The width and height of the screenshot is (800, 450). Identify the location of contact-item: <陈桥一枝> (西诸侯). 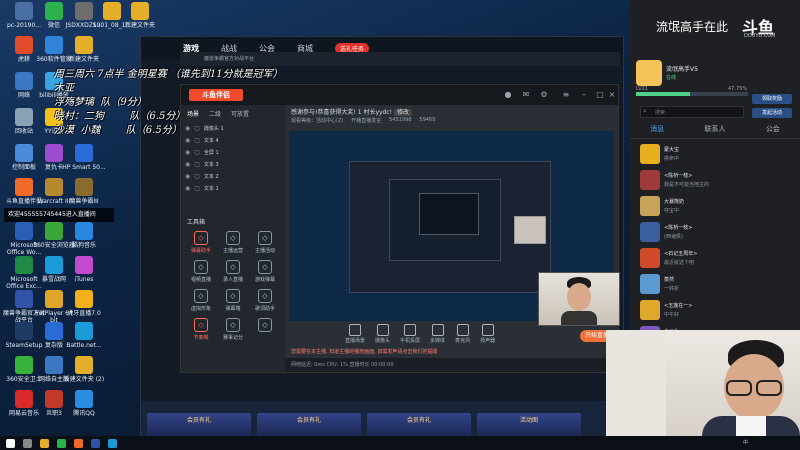
(715, 232).